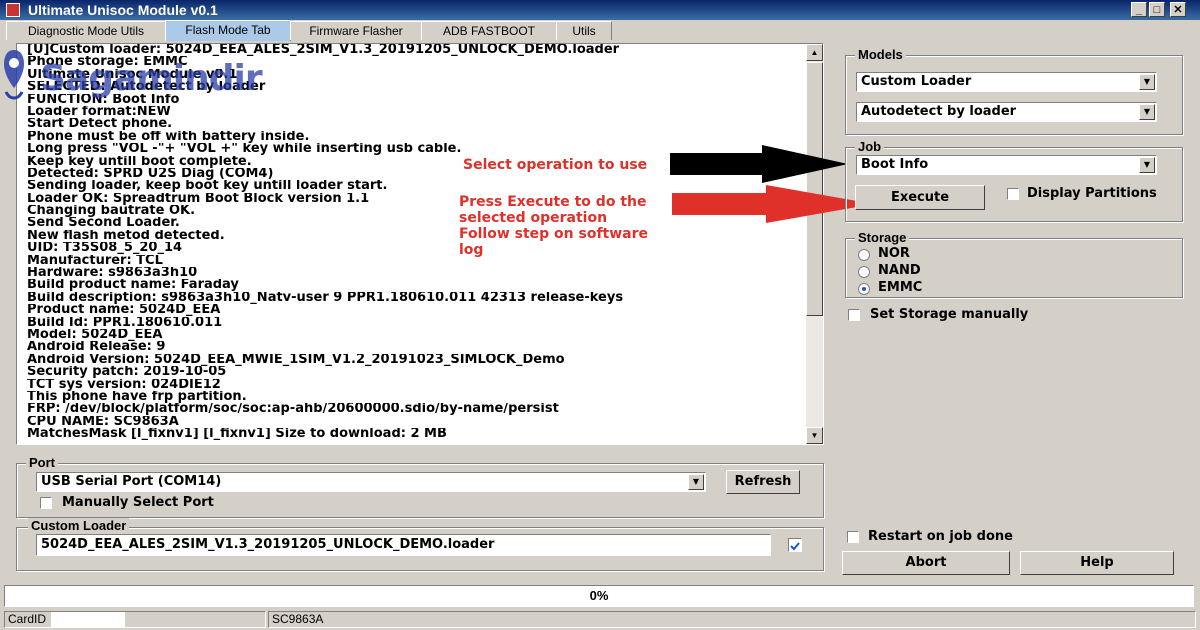 The image size is (1200, 630). I want to click on log-line: TCT sys version: 024DIE12, so click(124, 384).